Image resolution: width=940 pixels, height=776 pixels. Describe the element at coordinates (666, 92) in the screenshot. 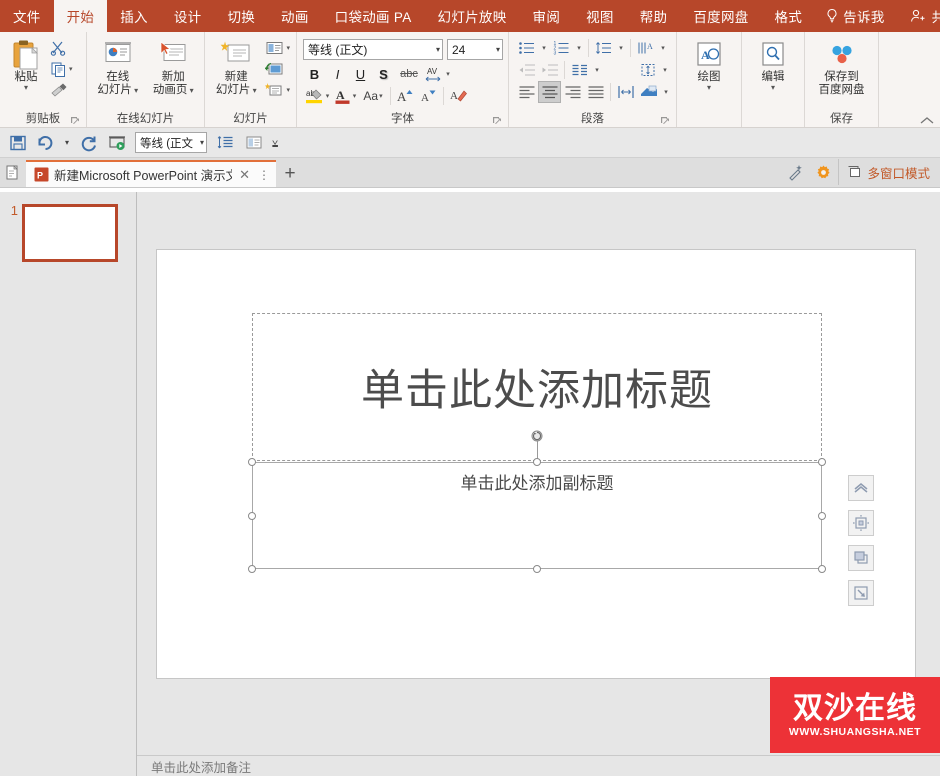

I see `smartart-caret-icon: ▾` at that location.